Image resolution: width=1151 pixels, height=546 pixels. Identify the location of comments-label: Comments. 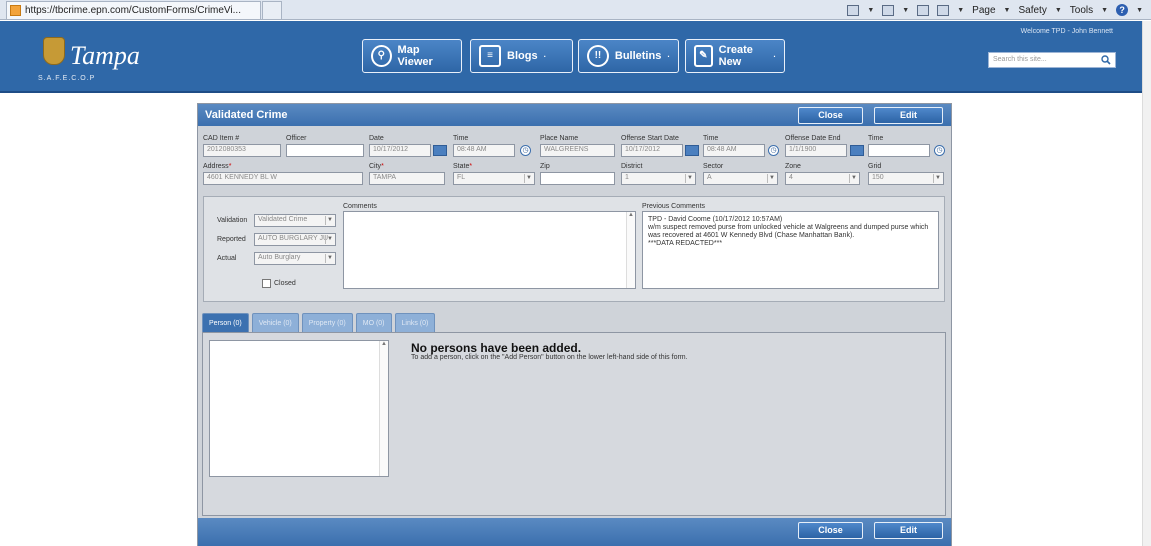
(360, 206).